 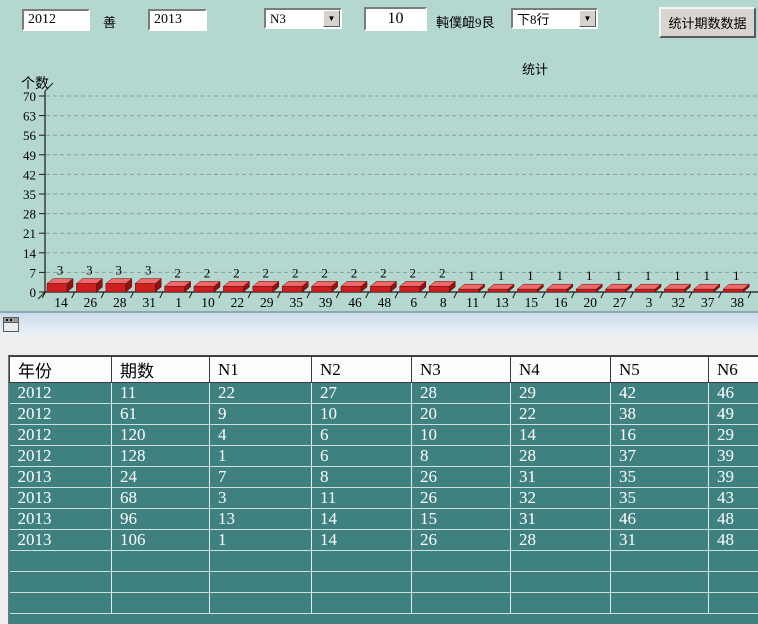 I want to click on table-cell: 16, so click(x=659, y=435).